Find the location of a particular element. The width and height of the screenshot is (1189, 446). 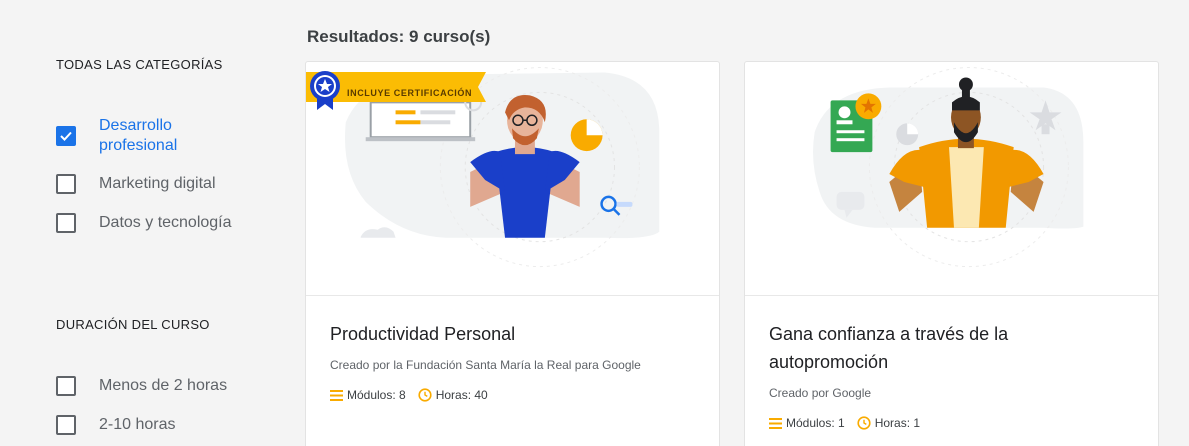

filter-label: Datos y tecnología is located at coordinates (165, 222).